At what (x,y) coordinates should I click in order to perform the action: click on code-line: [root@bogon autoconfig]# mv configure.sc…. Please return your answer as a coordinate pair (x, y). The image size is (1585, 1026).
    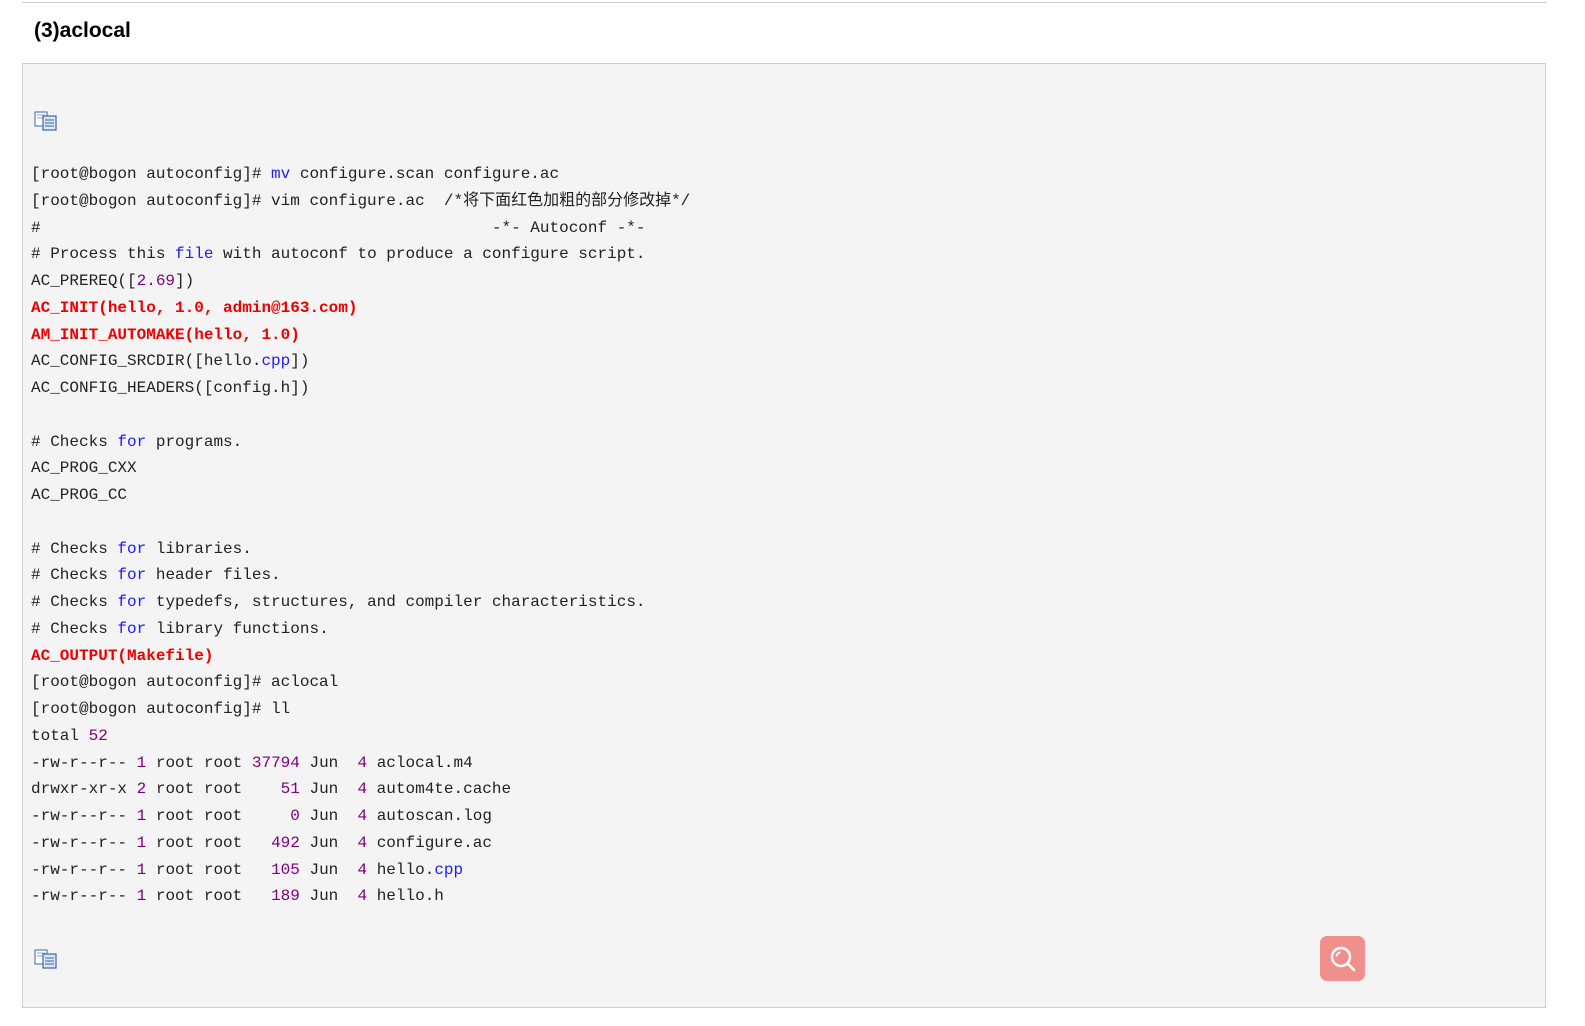
    Looking at the image, I should click on (360, 174).